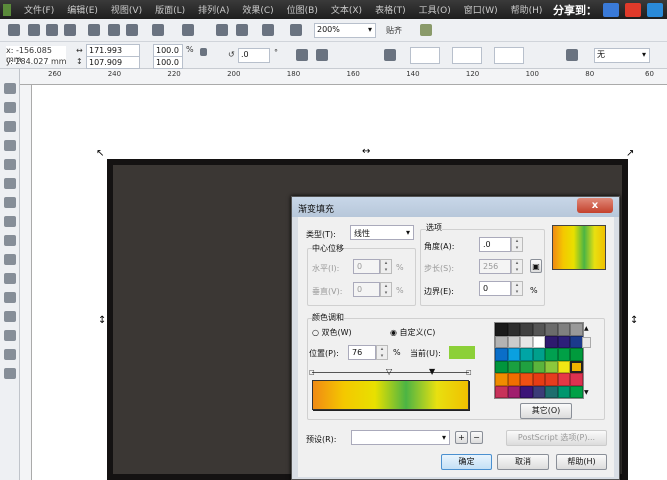 The height and width of the screenshot is (480, 667). I want to click on options-icon, so click(426, 30).